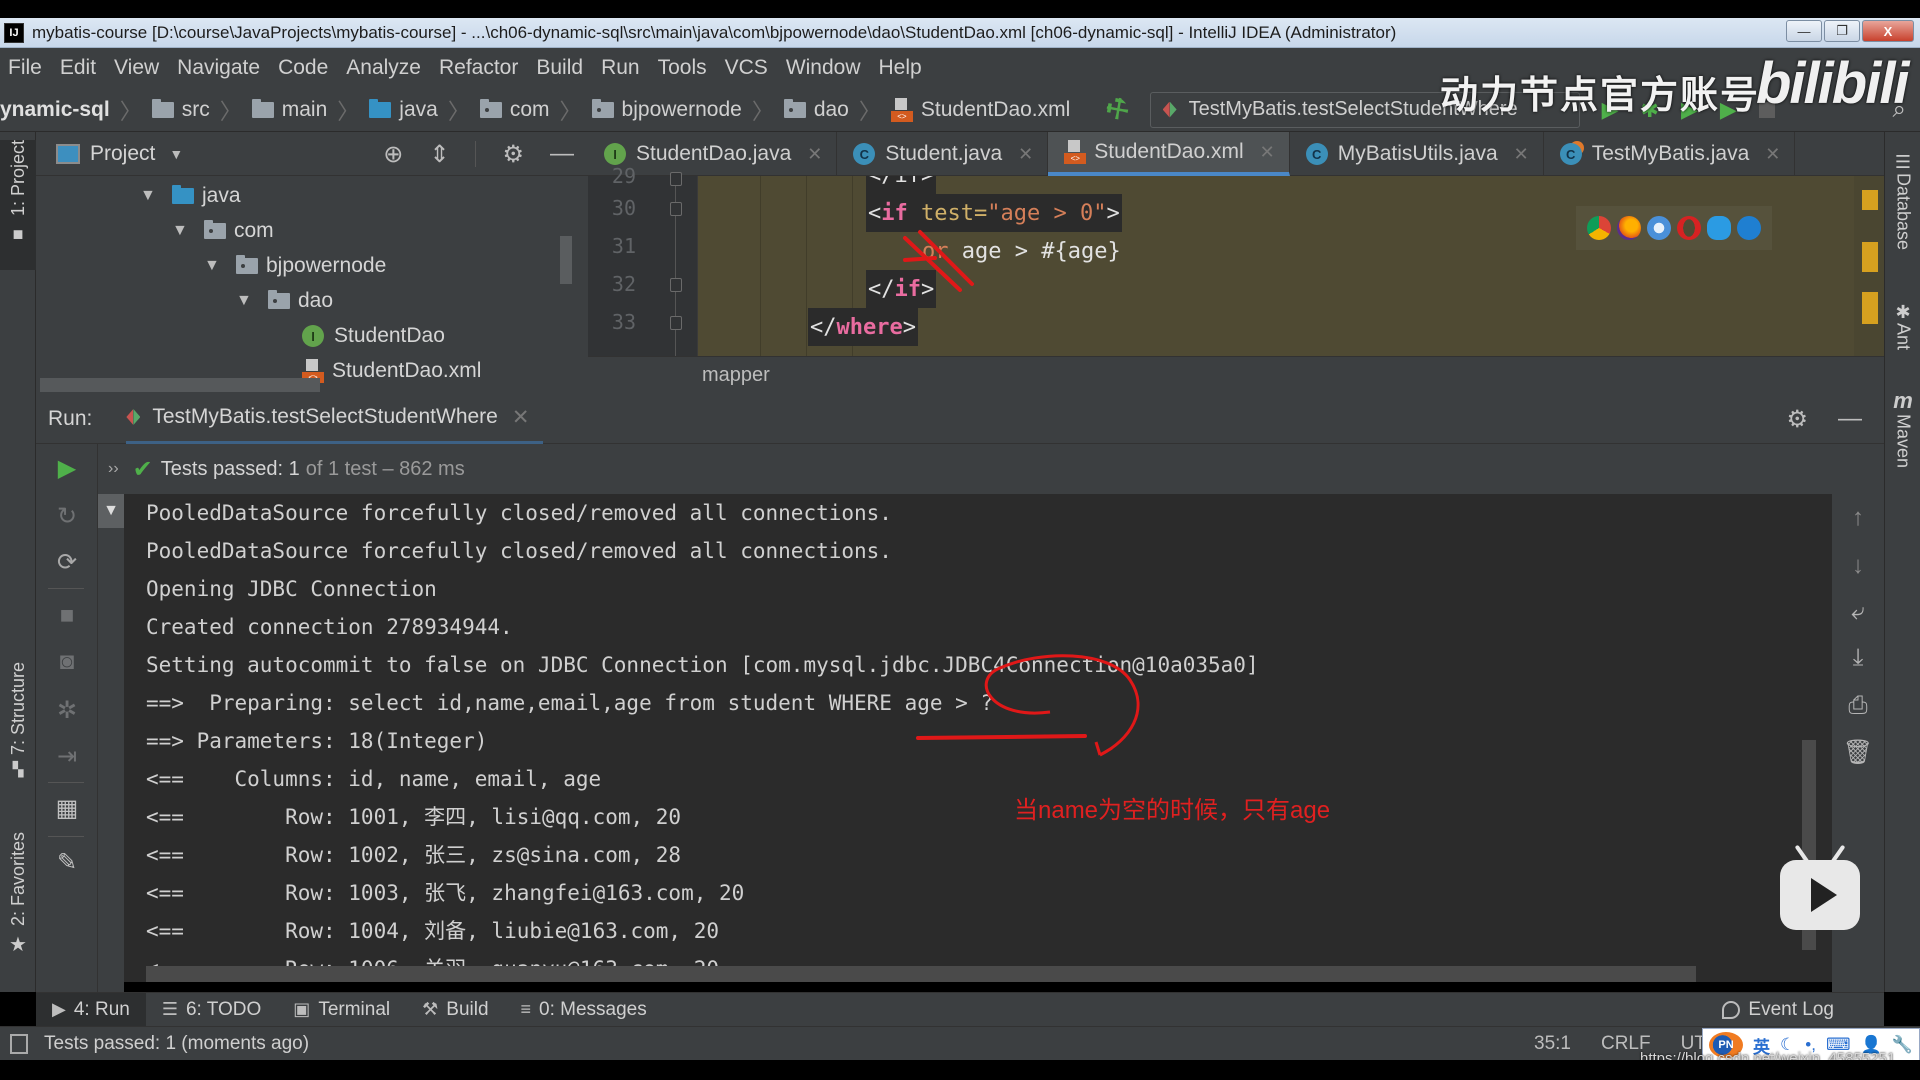 The width and height of the screenshot is (1920, 1080). I want to click on expand-more-icon: ››, so click(113, 469).